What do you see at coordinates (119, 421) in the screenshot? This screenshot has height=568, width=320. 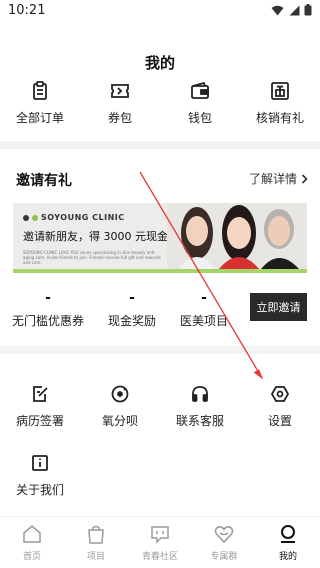 I see `menu-item-label: 氧分呗` at bounding box center [119, 421].